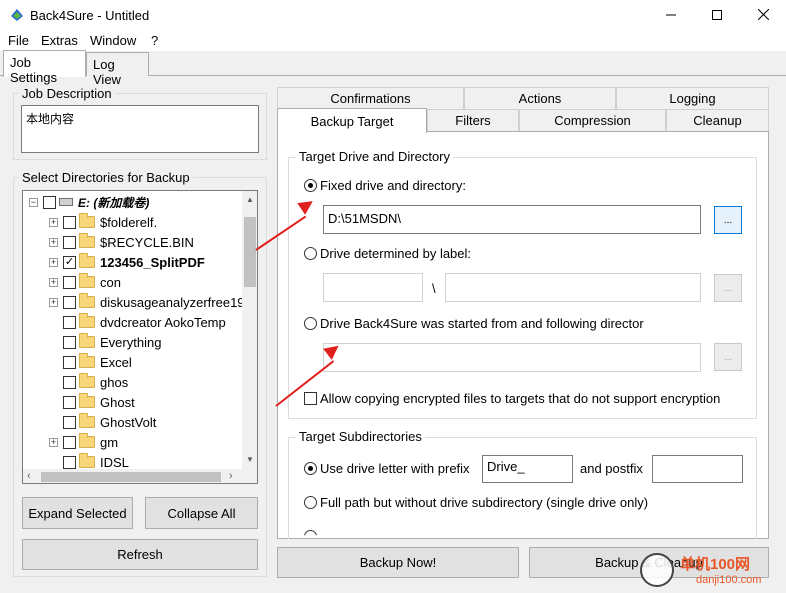 This screenshot has height=593, width=786. What do you see at coordinates (573, 287) in the screenshot?
I see `drive-label-path-input` at bounding box center [573, 287].